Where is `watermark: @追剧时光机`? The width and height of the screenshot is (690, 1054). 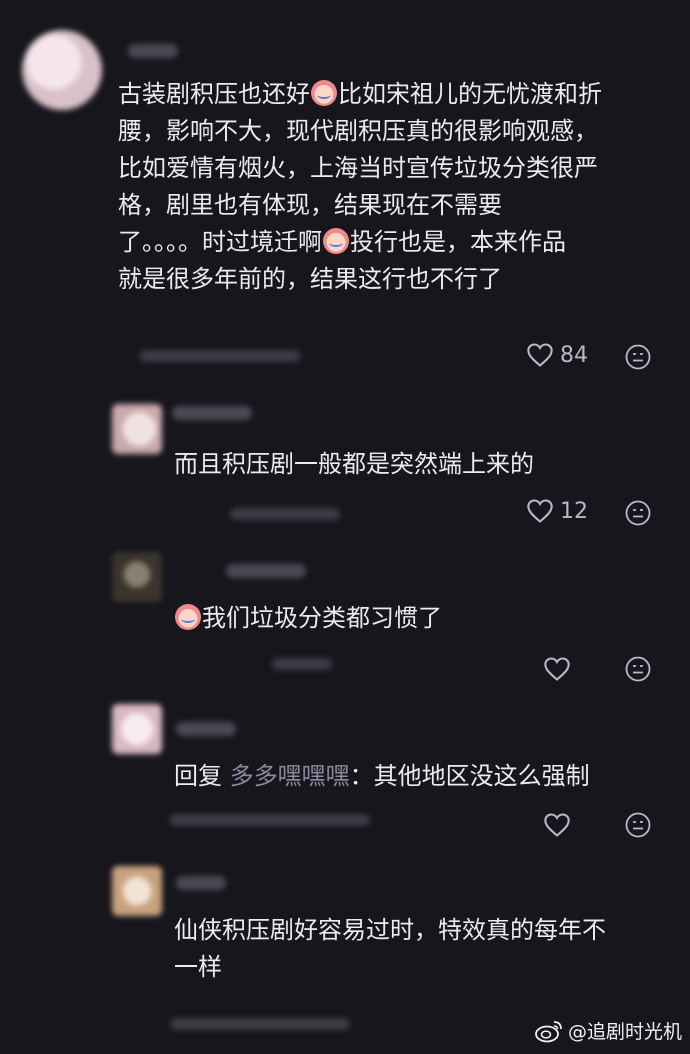
watermark: @追剧时光机 is located at coordinates (608, 1030).